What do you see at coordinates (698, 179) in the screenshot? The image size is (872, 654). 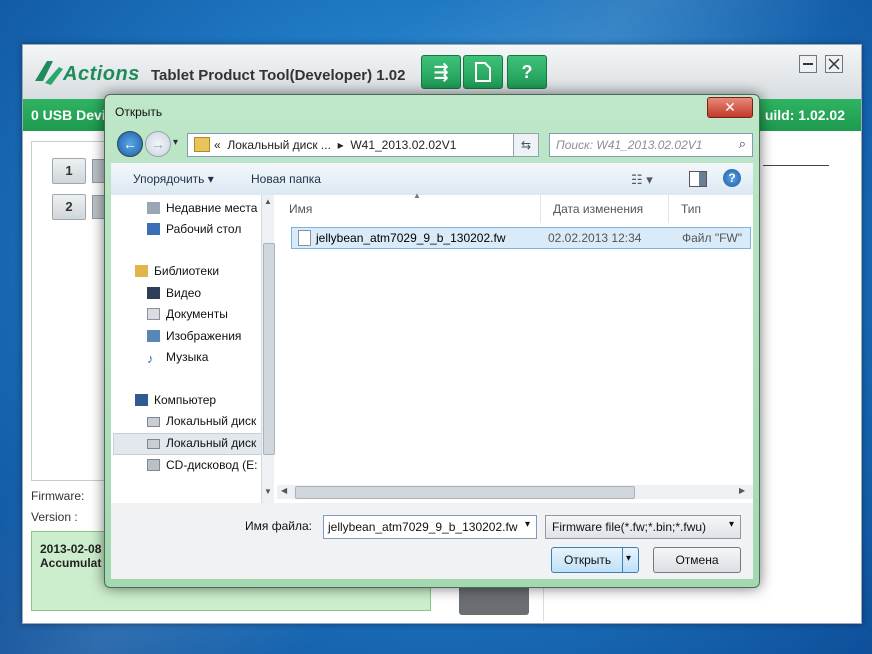 I see `preview-pane-icon` at bounding box center [698, 179].